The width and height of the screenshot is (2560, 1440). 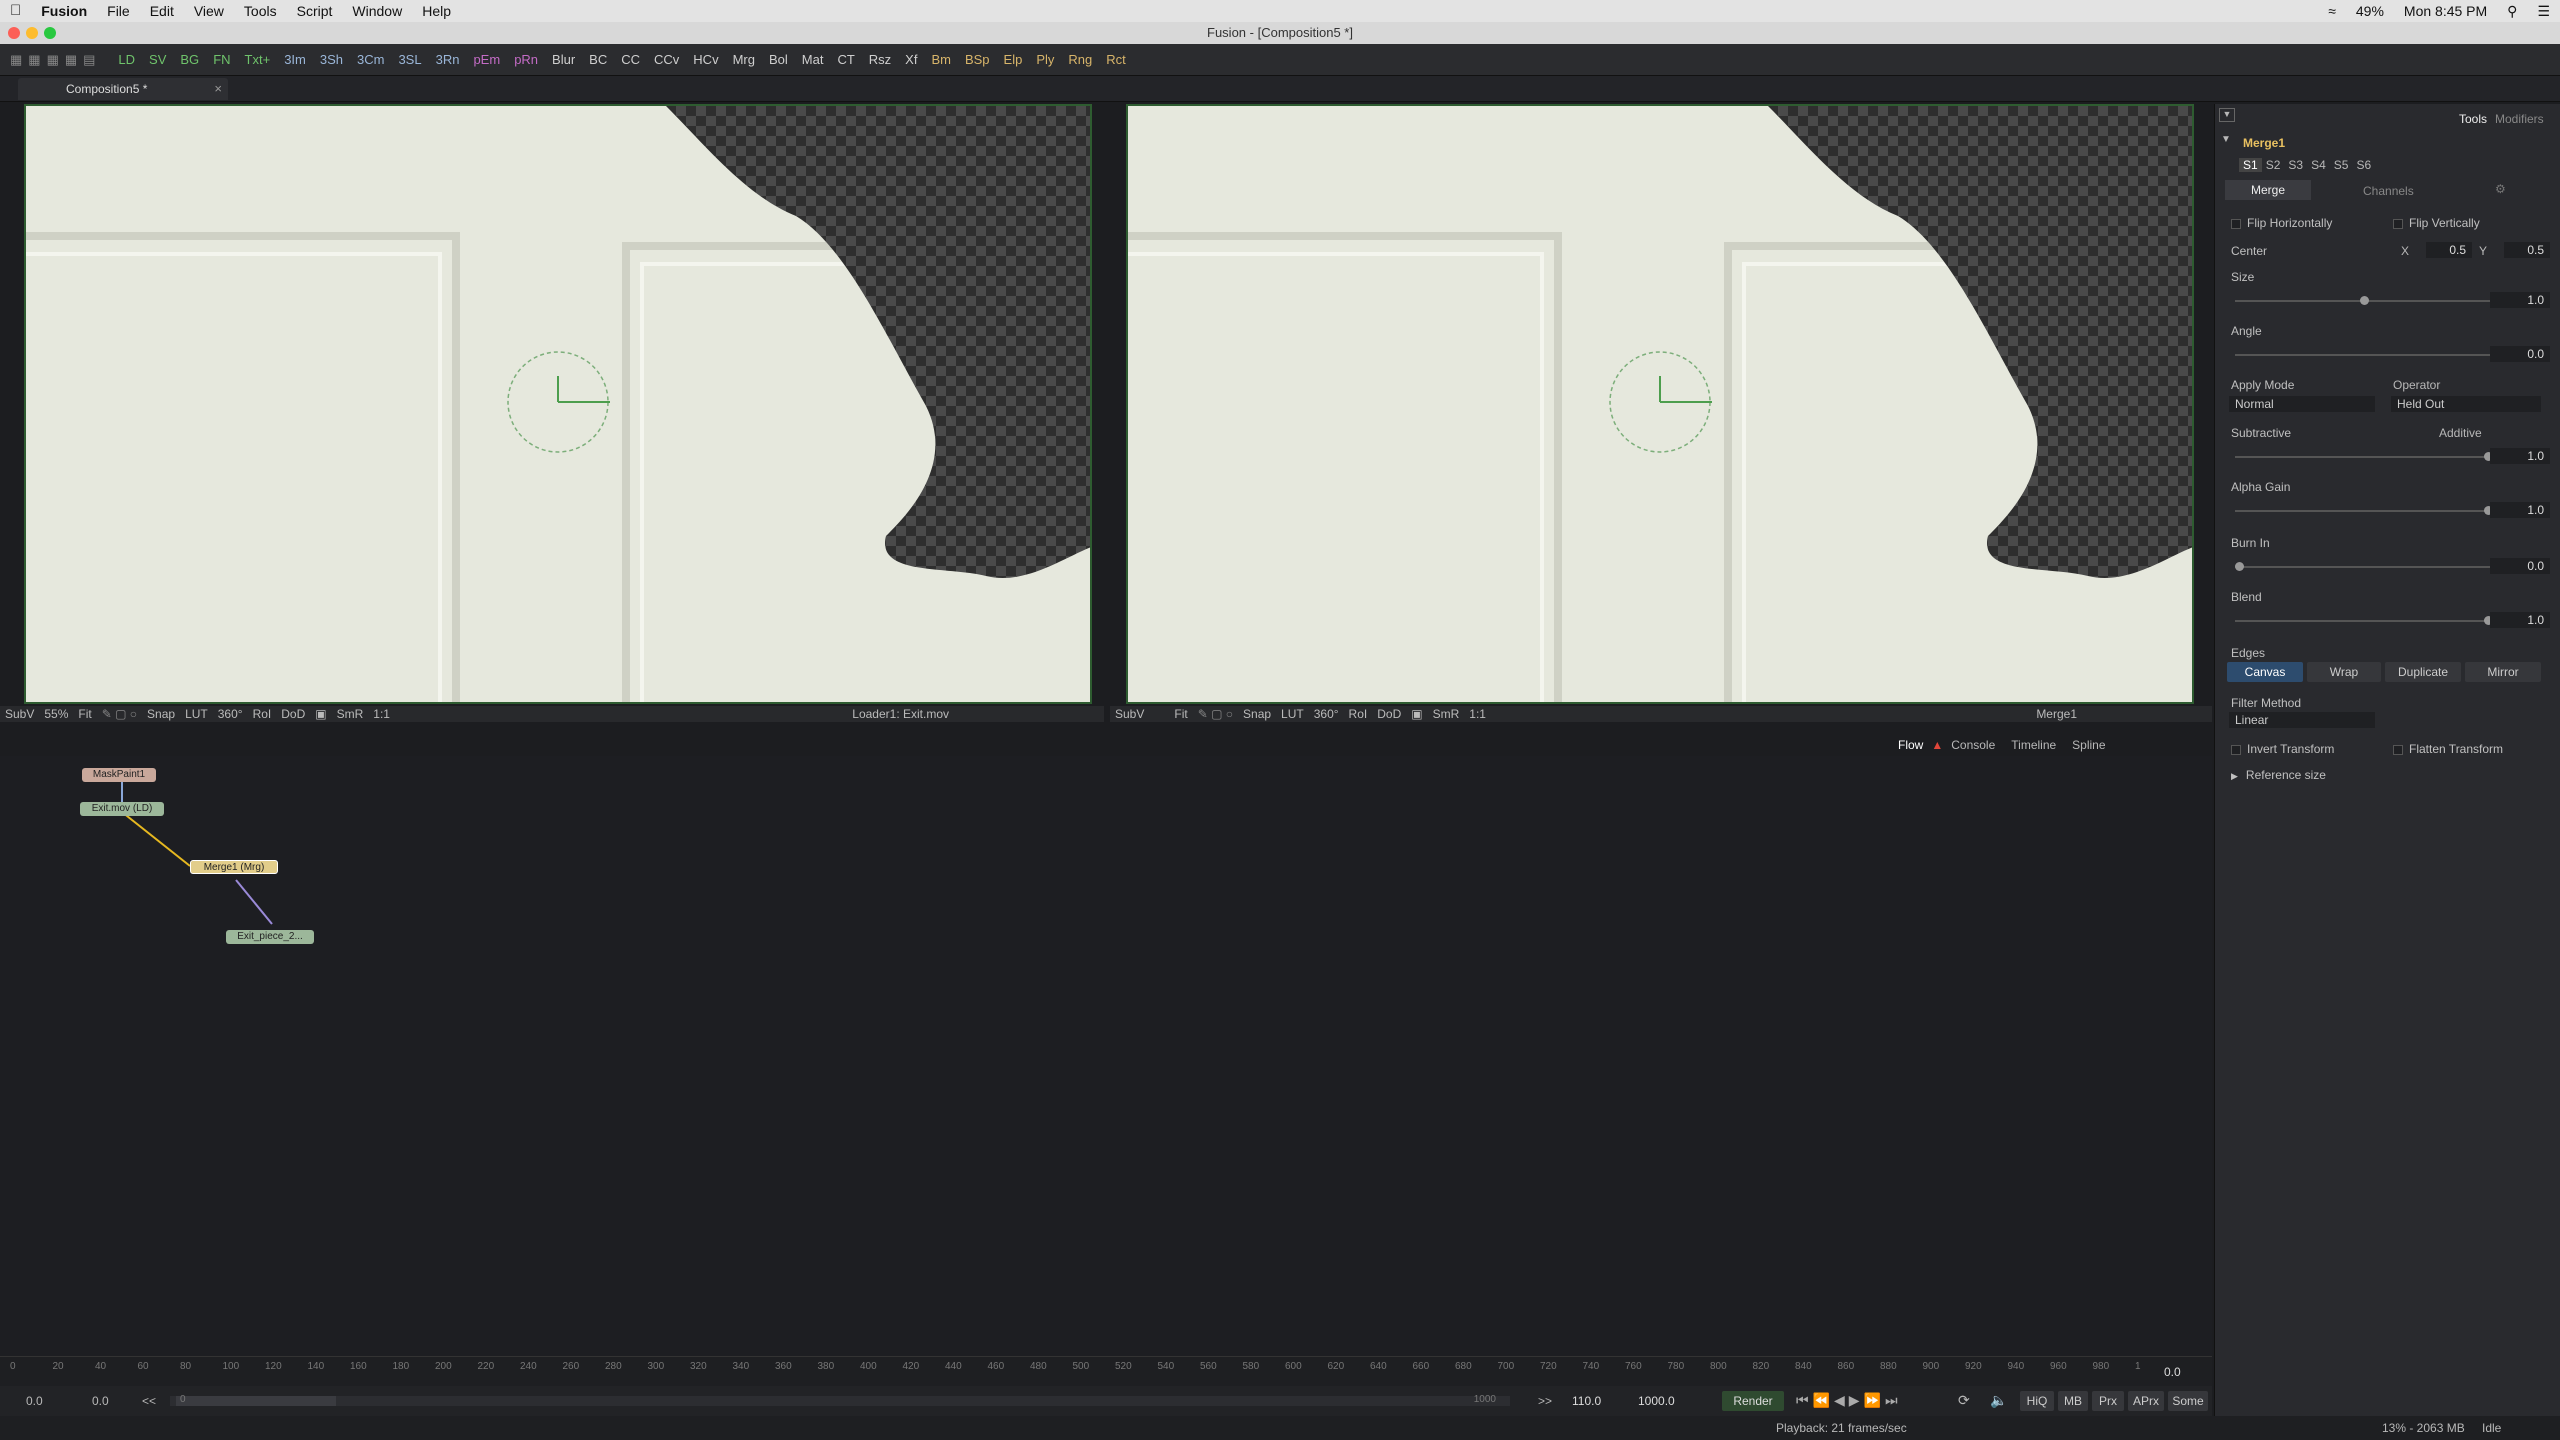 I want to click on tool-button-bc: BC, so click(x=598, y=59).